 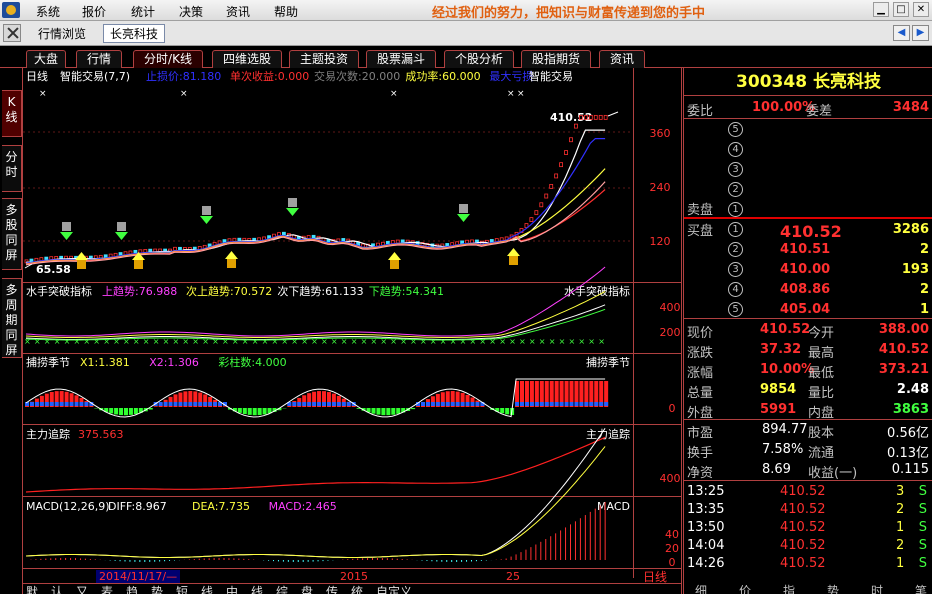 What do you see at coordinates (99, 59) in the screenshot?
I see `tab-quotes: 行情` at bounding box center [99, 59].